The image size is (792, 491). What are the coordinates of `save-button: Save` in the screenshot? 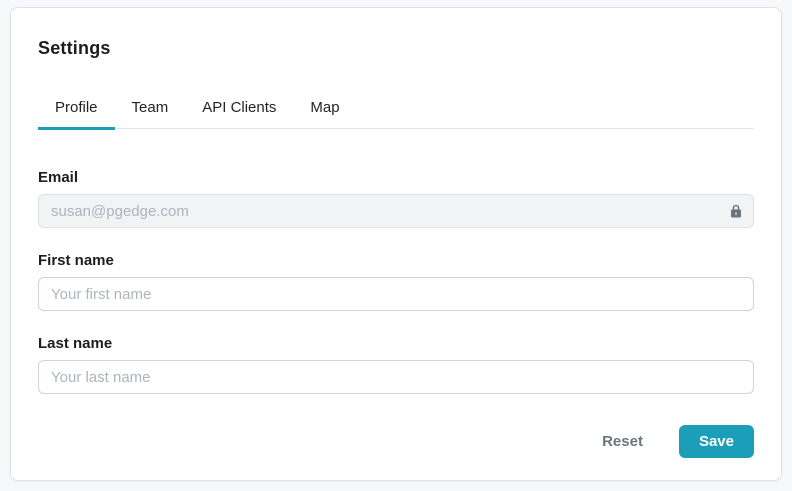 It's located at (716, 441).